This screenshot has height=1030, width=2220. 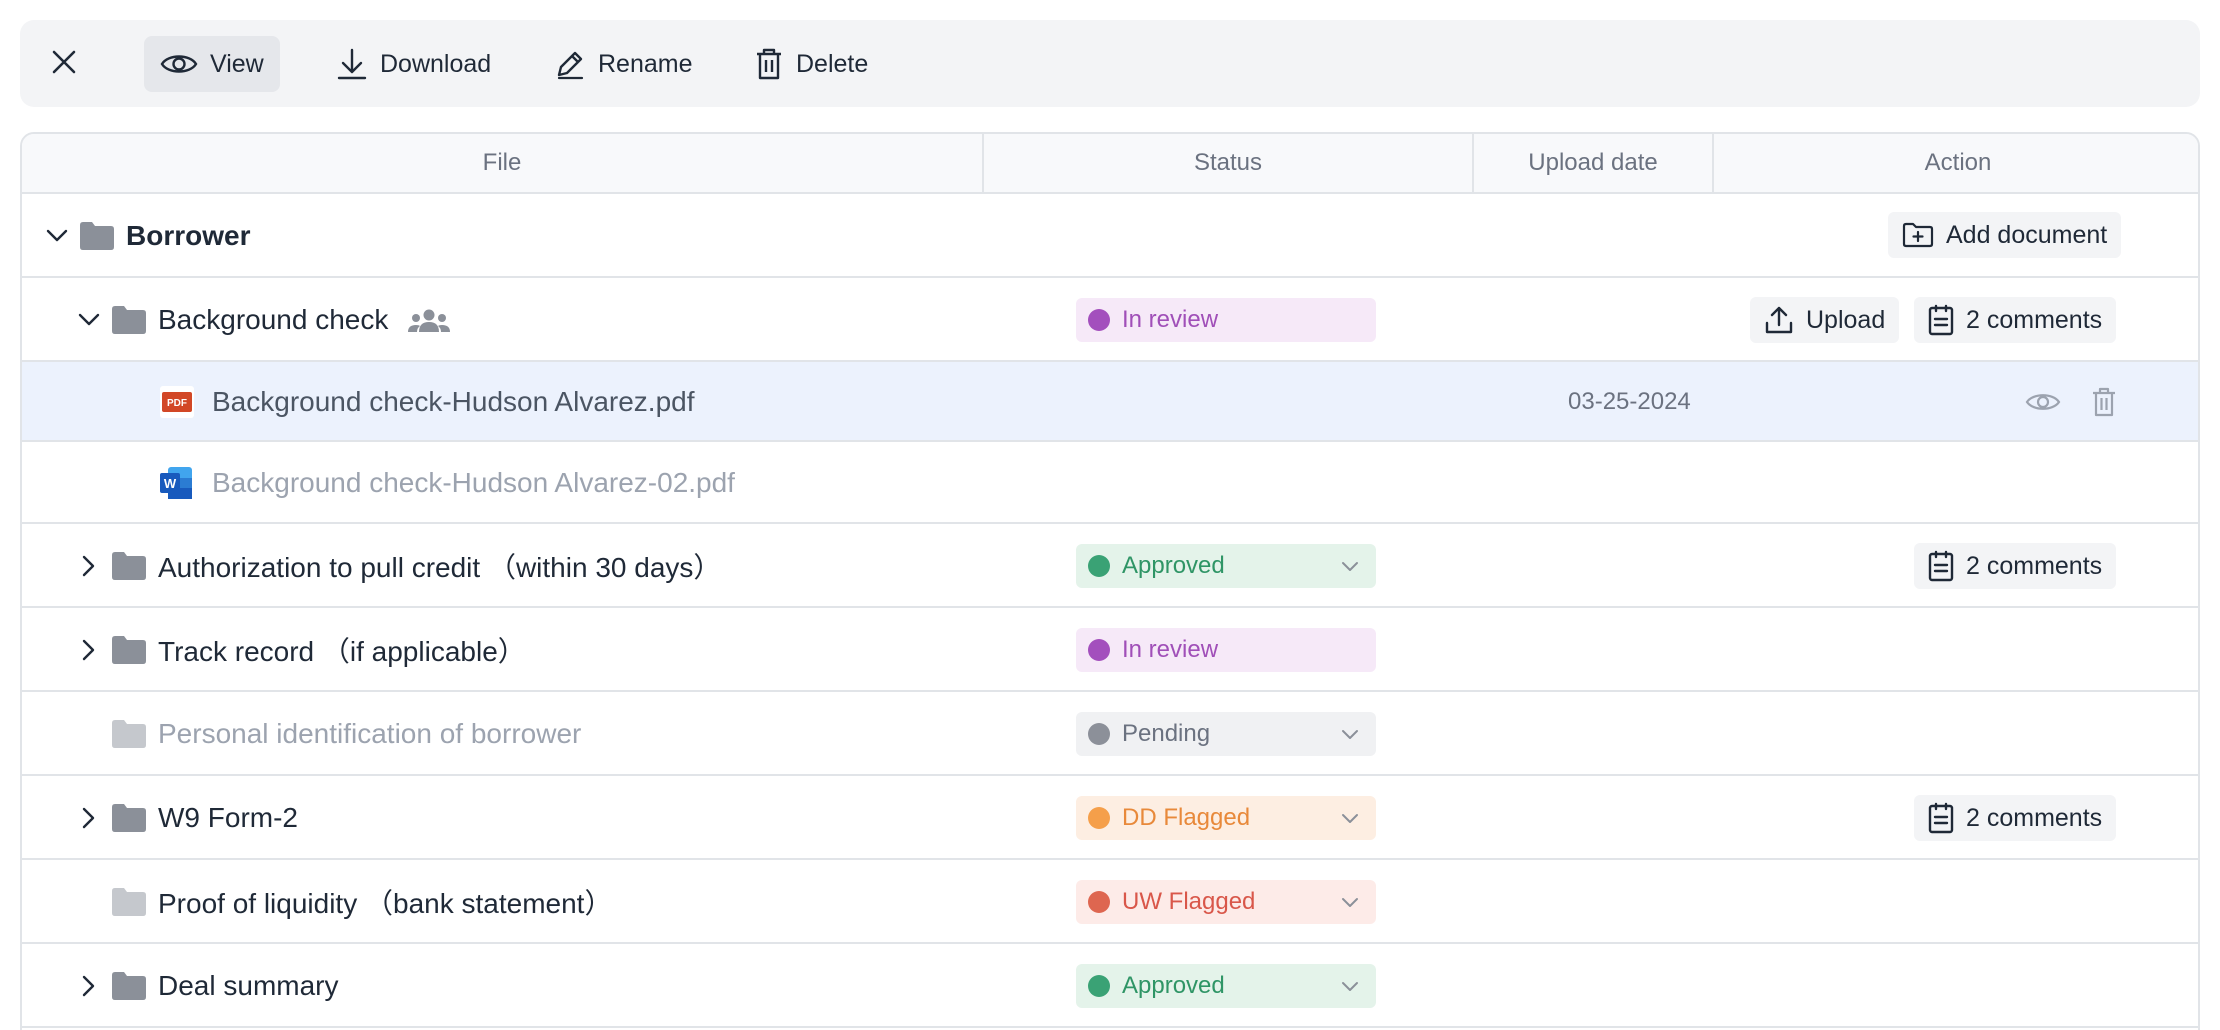 What do you see at coordinates (1918, 235) in the screenshot?
I see `folder-plus-icon` at bounding box center [1918, 235].